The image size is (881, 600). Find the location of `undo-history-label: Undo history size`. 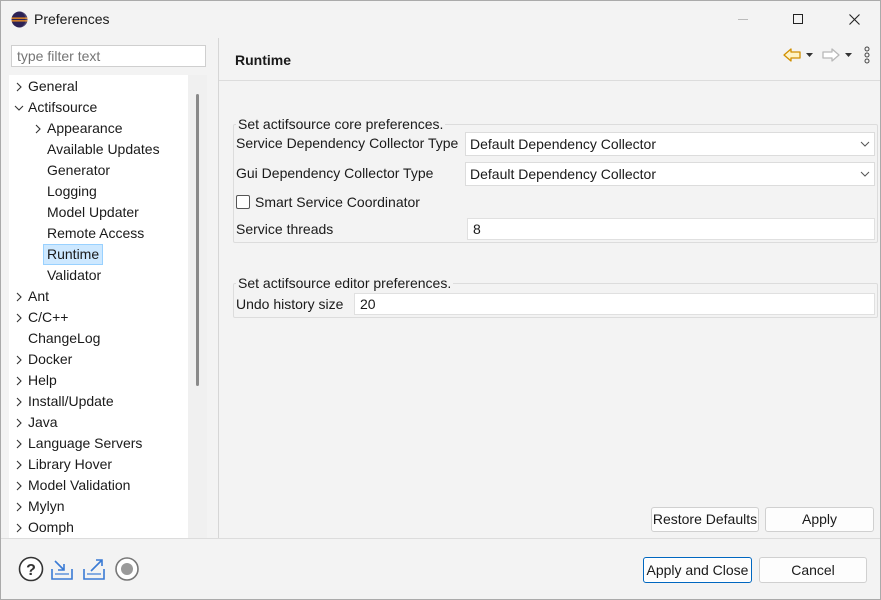

undo-history-label: Undo history size is located at coordinates (290, 304).